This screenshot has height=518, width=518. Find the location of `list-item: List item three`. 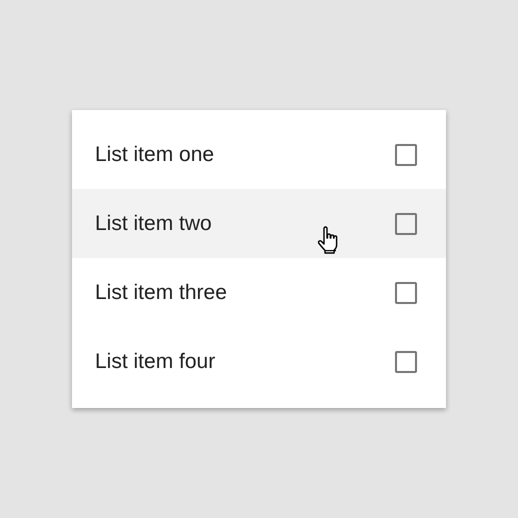

list-item: List item three is located at coordinates (259, 292).